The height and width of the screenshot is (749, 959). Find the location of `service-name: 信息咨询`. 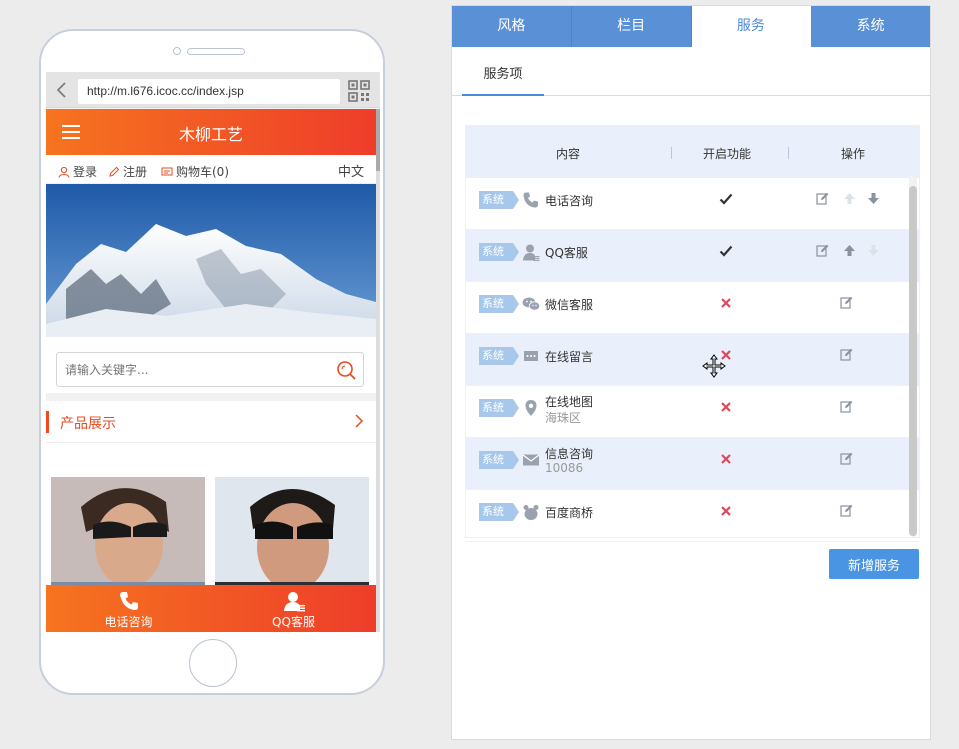

service-name: 信息咨询 is located at coordinates (569, 454).